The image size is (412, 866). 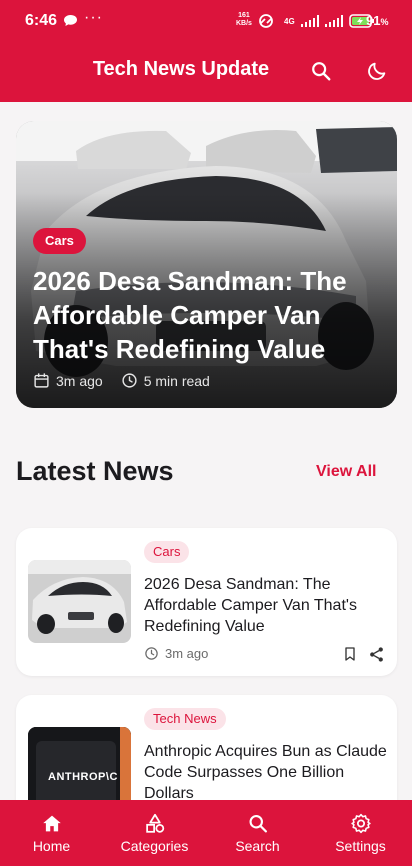 I want to click on news-actions, so click(x=363, y=654).